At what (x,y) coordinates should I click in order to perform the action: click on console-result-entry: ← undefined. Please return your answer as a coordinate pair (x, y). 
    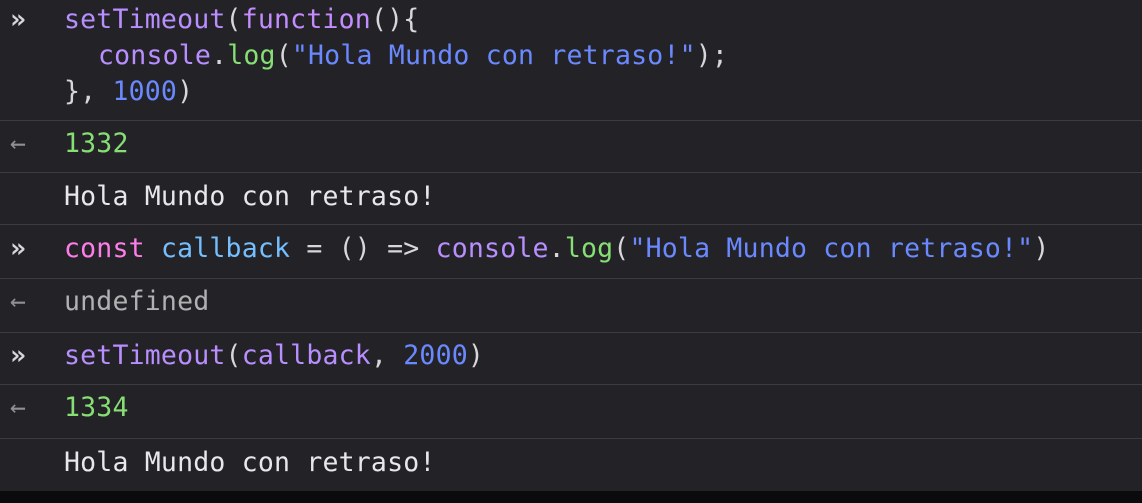
    Looking at the image, I should click on (571, 305).